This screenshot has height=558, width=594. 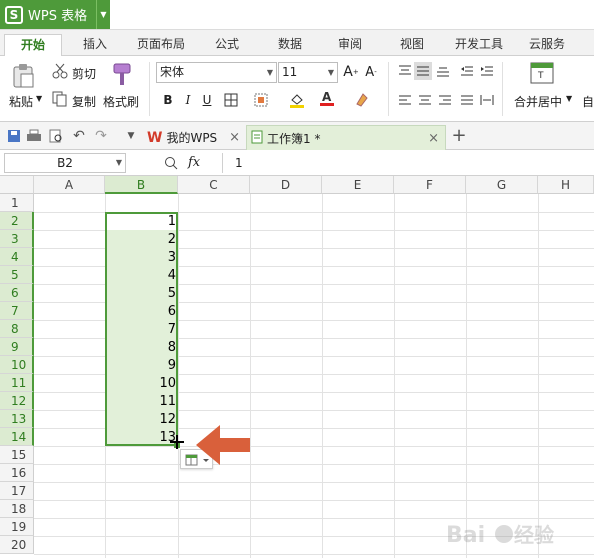 What do you see at coordinates (445, 100) in the screenshot?
I see `align-right-icon` at bounding box center [445, 100].